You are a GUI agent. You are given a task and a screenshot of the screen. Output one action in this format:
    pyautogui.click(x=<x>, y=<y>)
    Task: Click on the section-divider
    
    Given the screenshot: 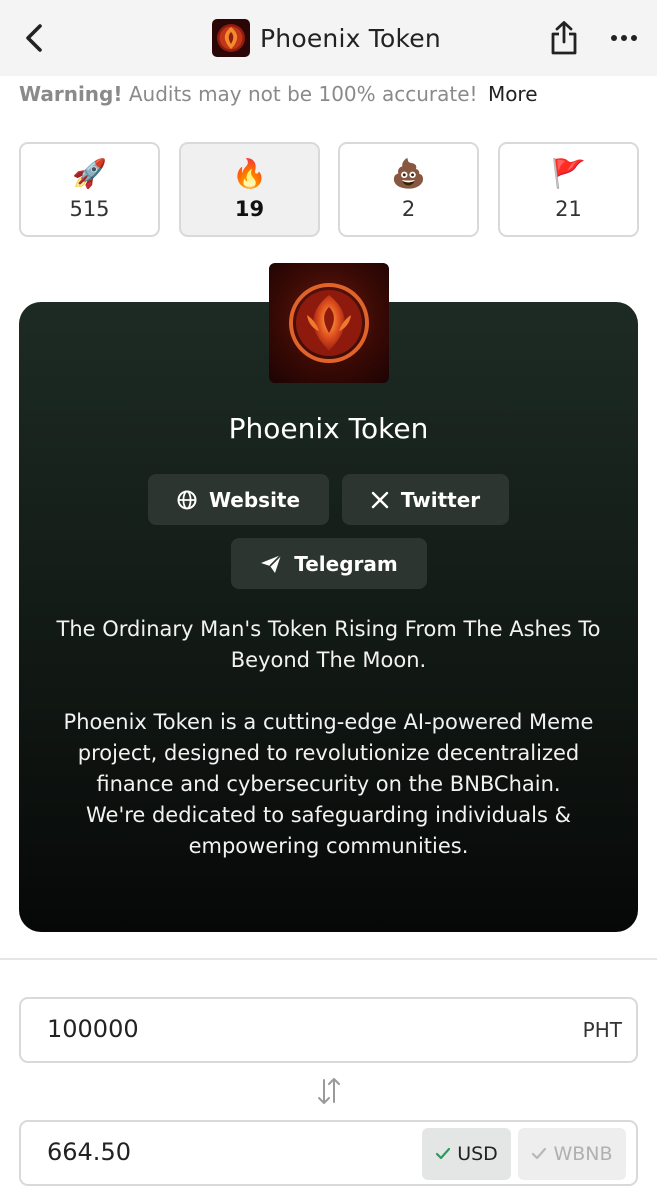 What is the action you would take?
    pyautogui.click(x=328, y=959)
    